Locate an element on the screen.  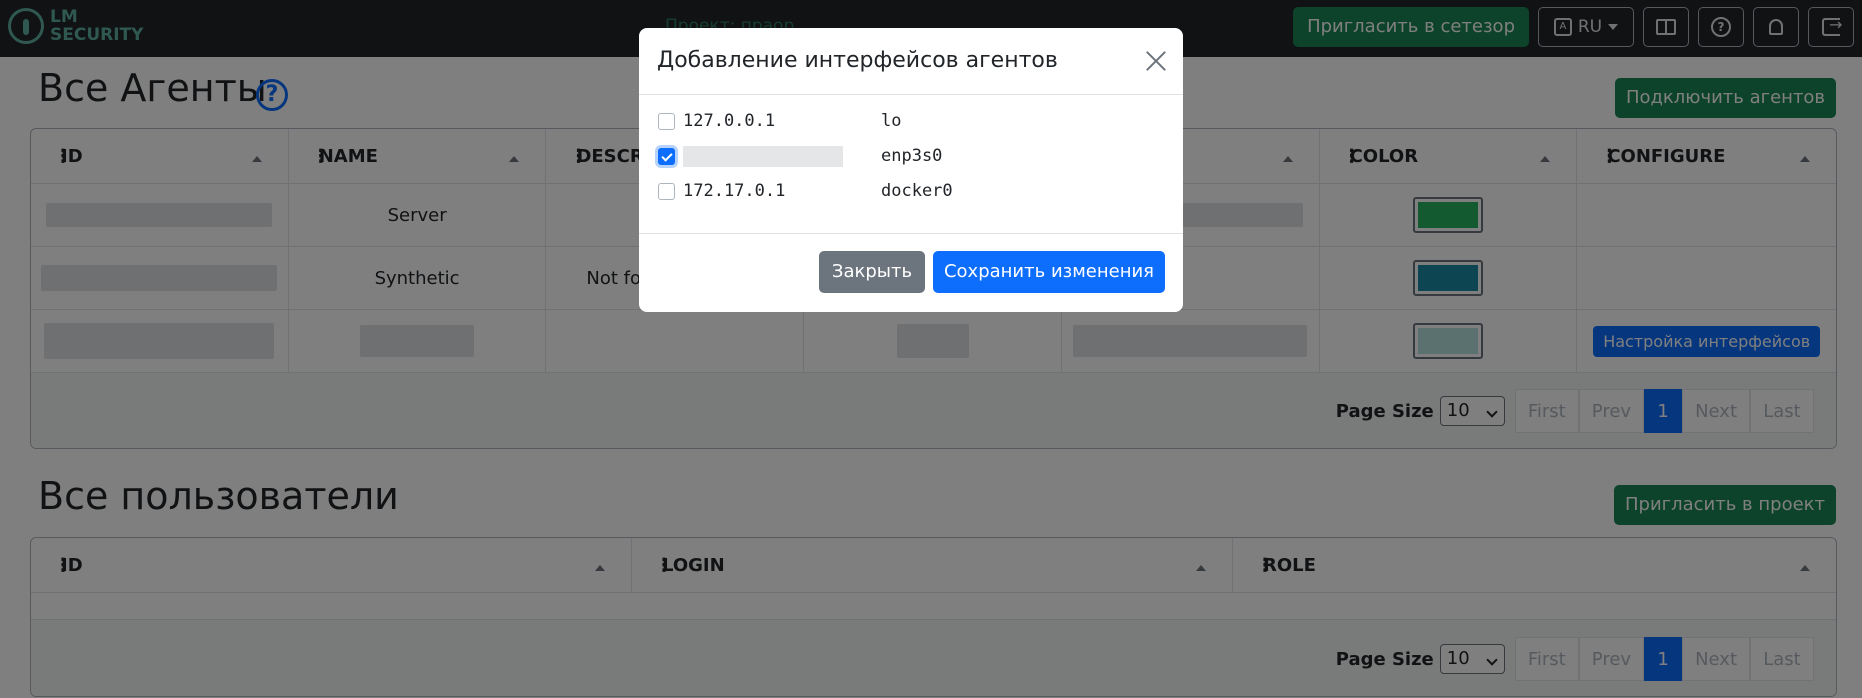
interface-ip: 172.17.0.1 is located at coordinates (734, 191).